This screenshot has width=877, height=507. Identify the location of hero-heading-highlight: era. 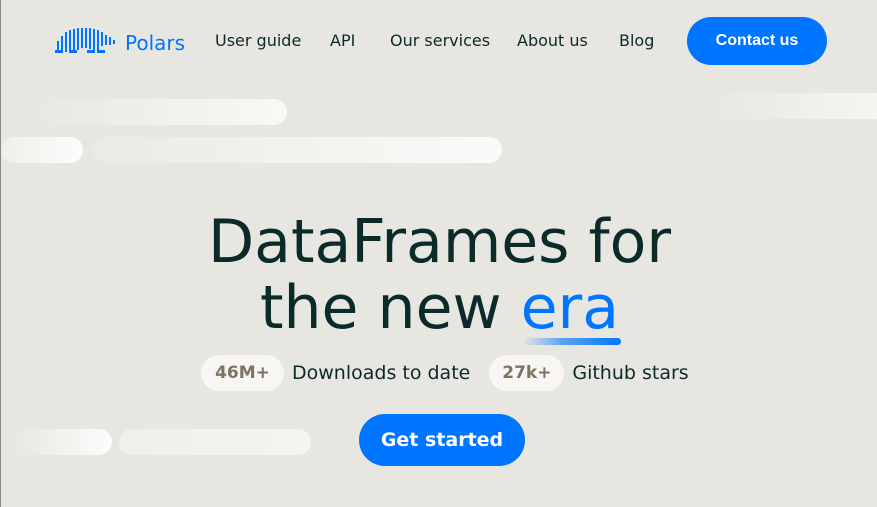
(570, 309).